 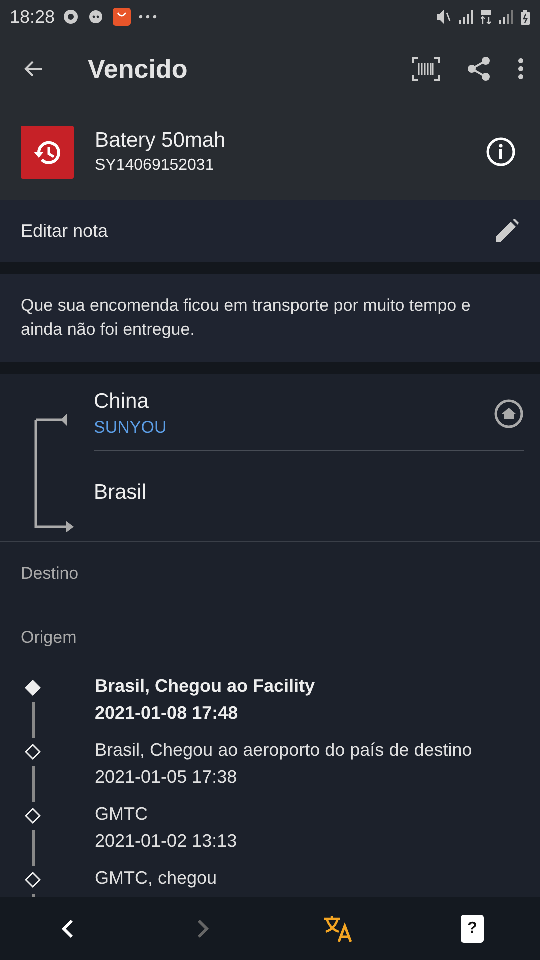 I want to click on chevron-left-icon, so click(x=67, y=929).